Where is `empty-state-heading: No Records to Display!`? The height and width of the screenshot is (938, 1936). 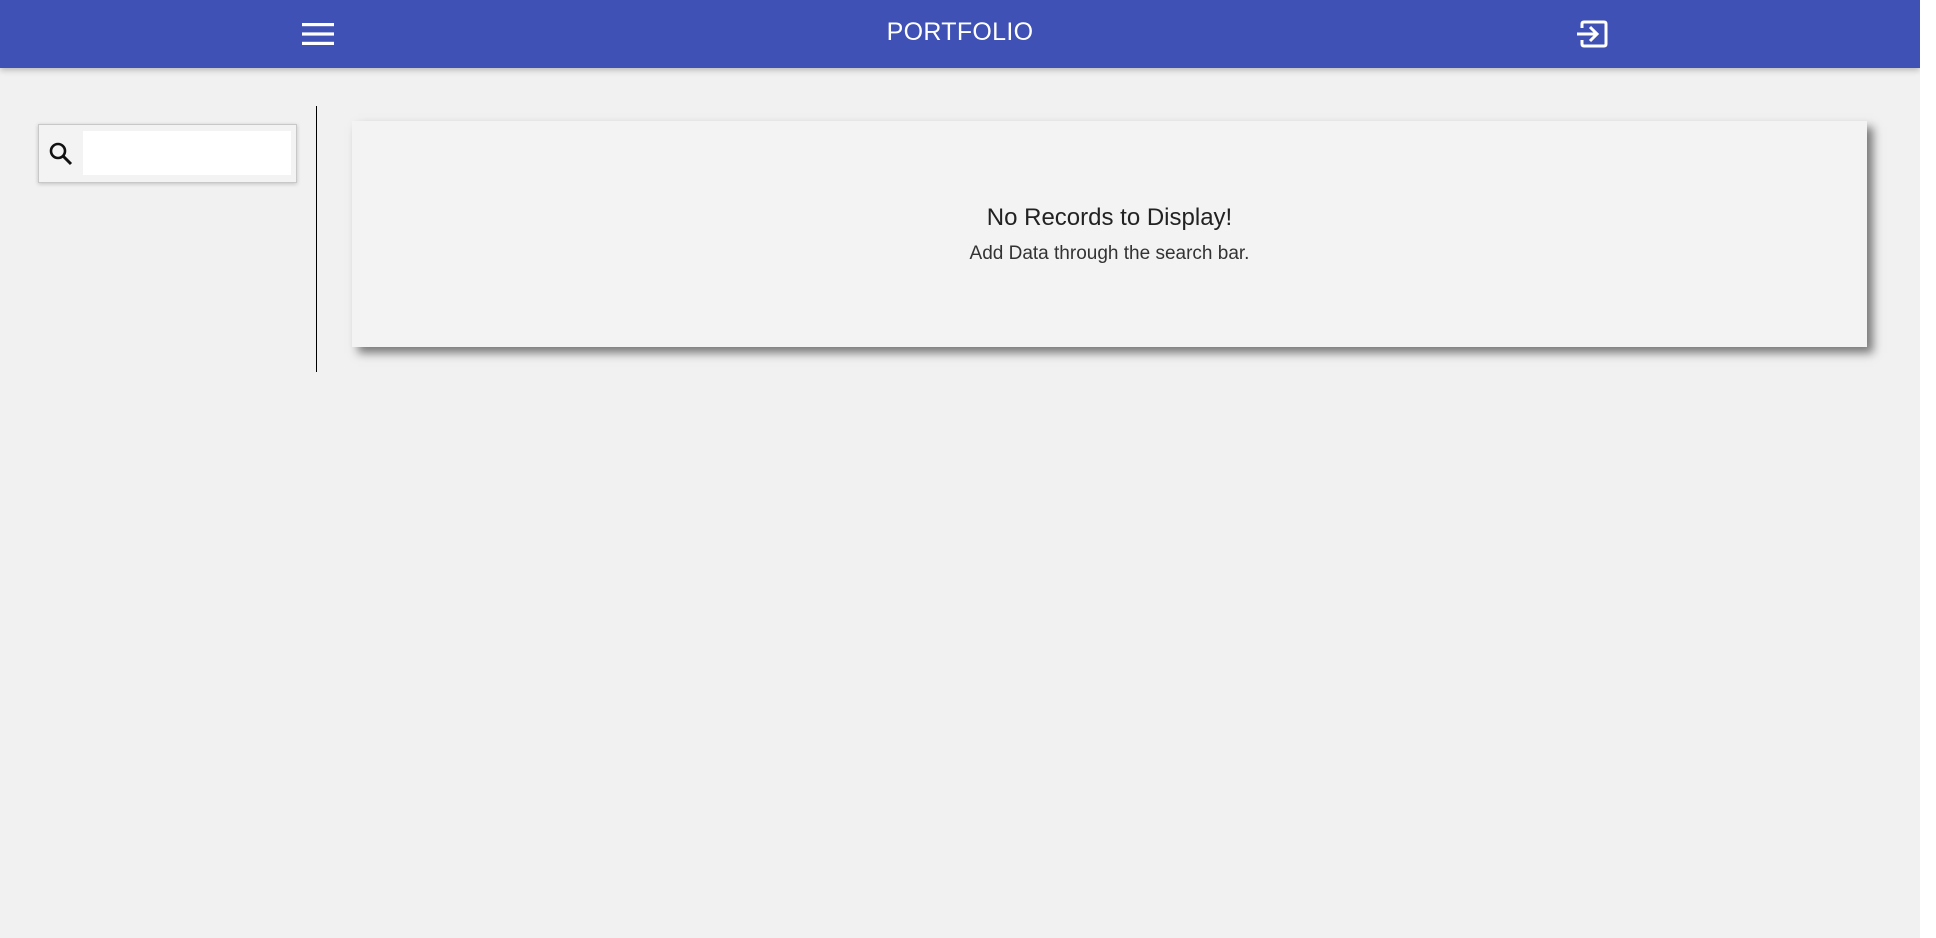
empty-state-heading: No Records to Display! is located at coordinates (1109, 217).